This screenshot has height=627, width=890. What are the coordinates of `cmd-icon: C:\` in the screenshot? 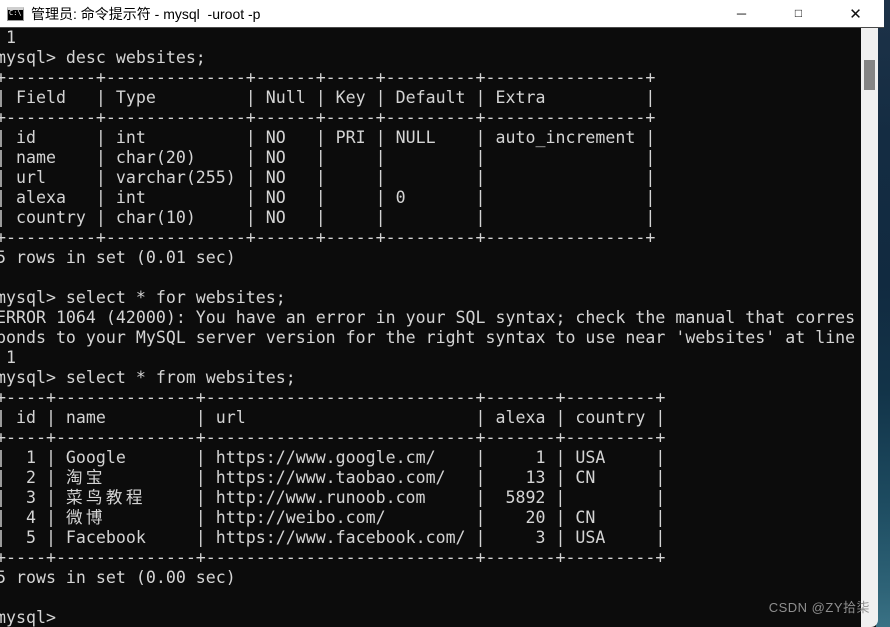 It's located at (15, 13).